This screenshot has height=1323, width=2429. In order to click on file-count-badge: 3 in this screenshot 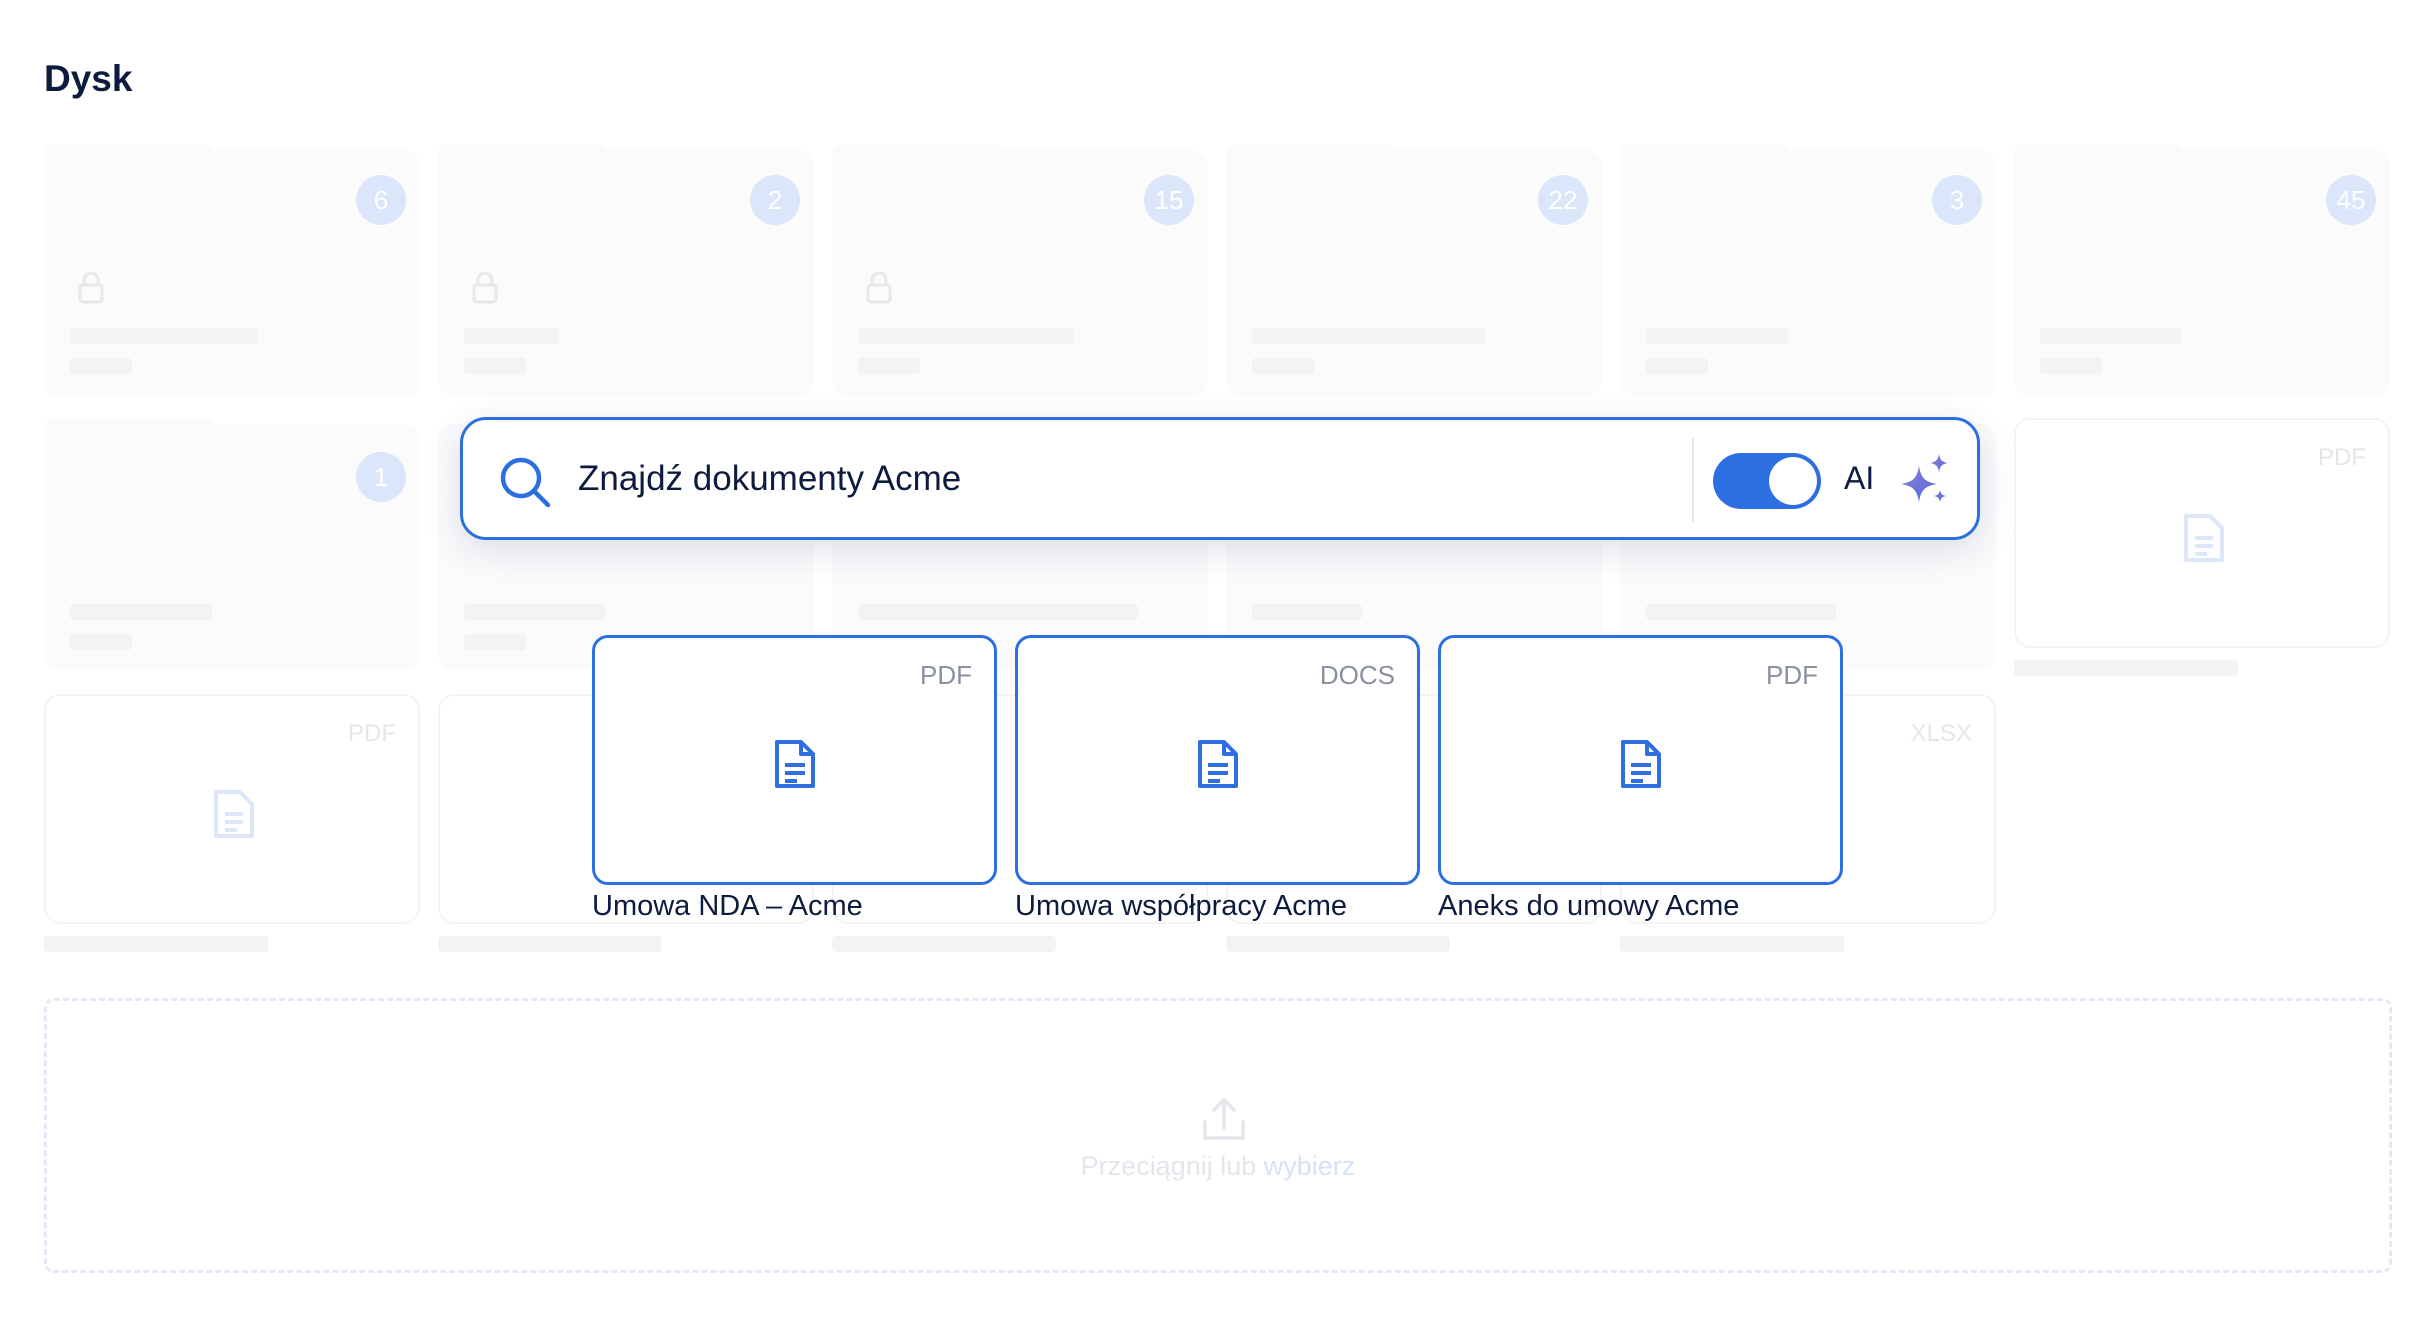, I will do `click(1957, 200)`.